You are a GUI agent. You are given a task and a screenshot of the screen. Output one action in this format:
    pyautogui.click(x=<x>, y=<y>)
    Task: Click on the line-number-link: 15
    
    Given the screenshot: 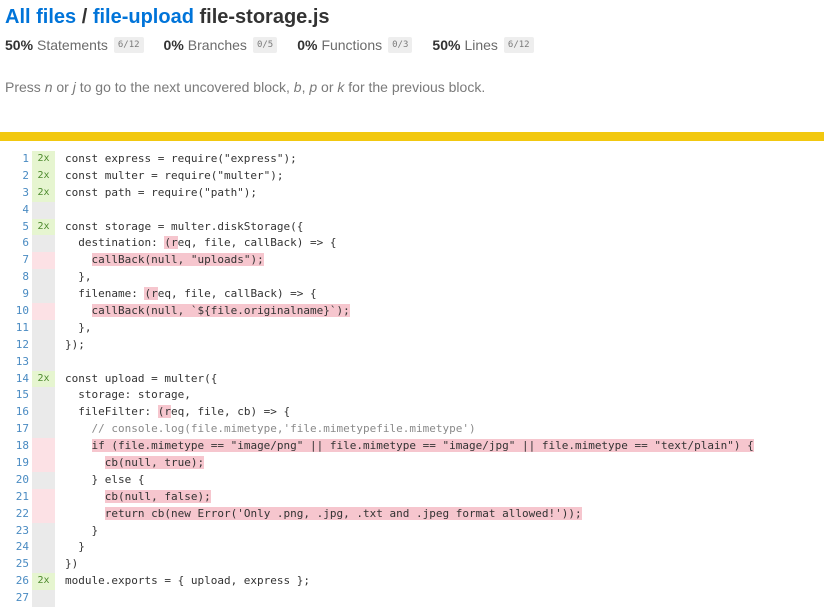 What is the action you would take?
    pyautogui.click(x=14, y=395)
    